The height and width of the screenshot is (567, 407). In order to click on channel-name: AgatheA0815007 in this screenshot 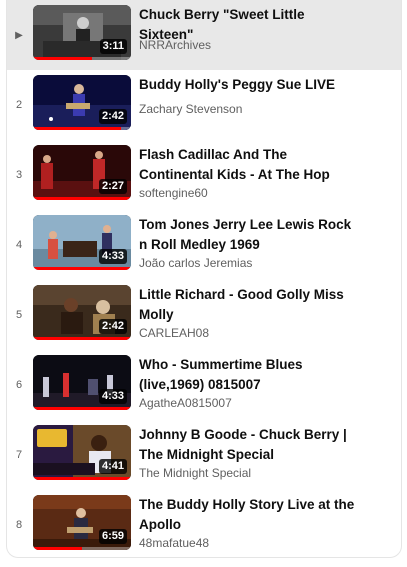, I will do `click(185, 403)`.